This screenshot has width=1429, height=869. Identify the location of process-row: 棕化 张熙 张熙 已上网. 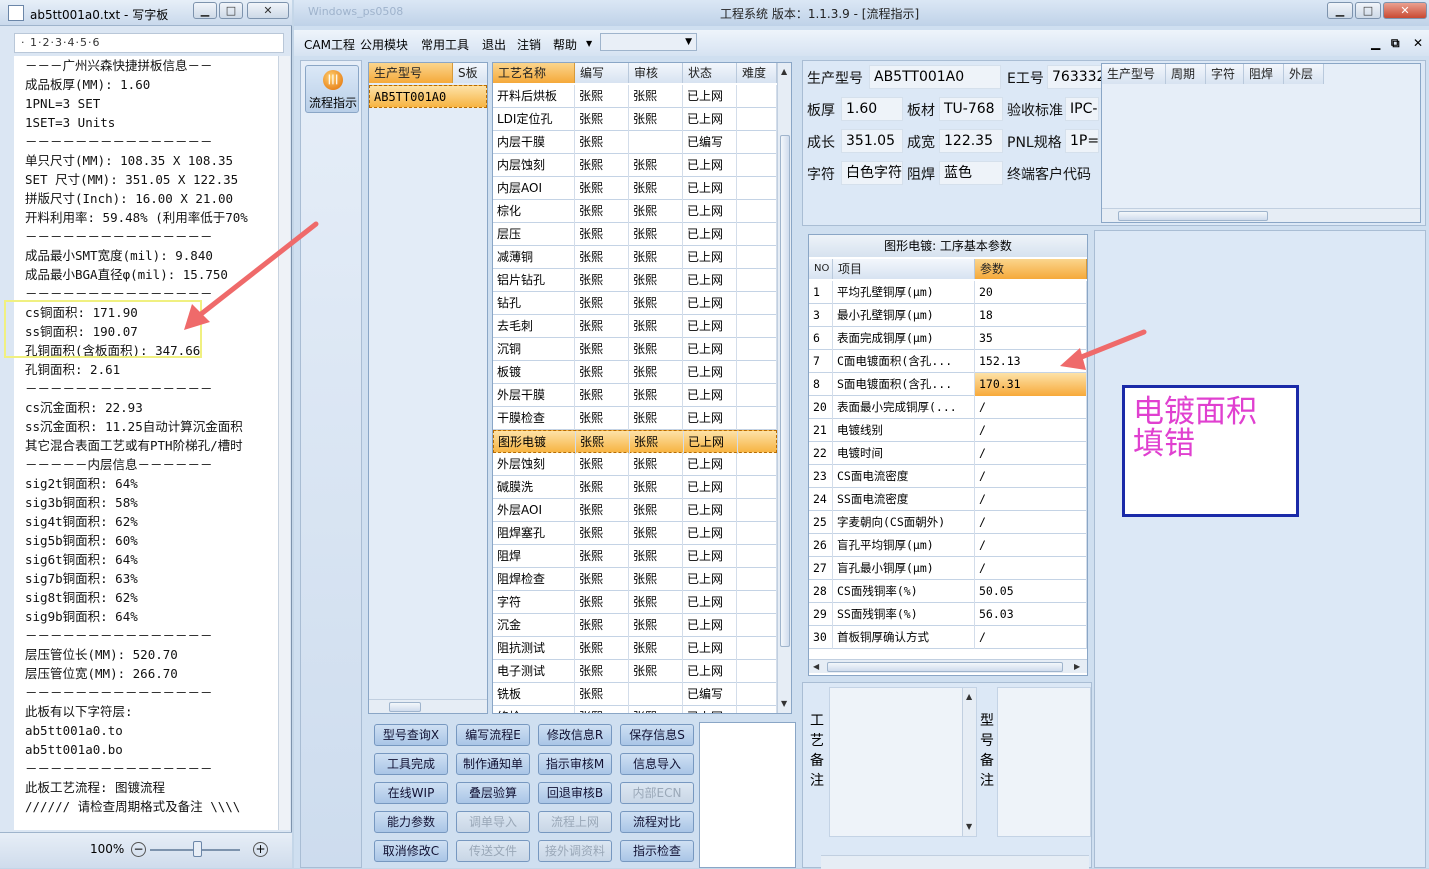
(635, 211).